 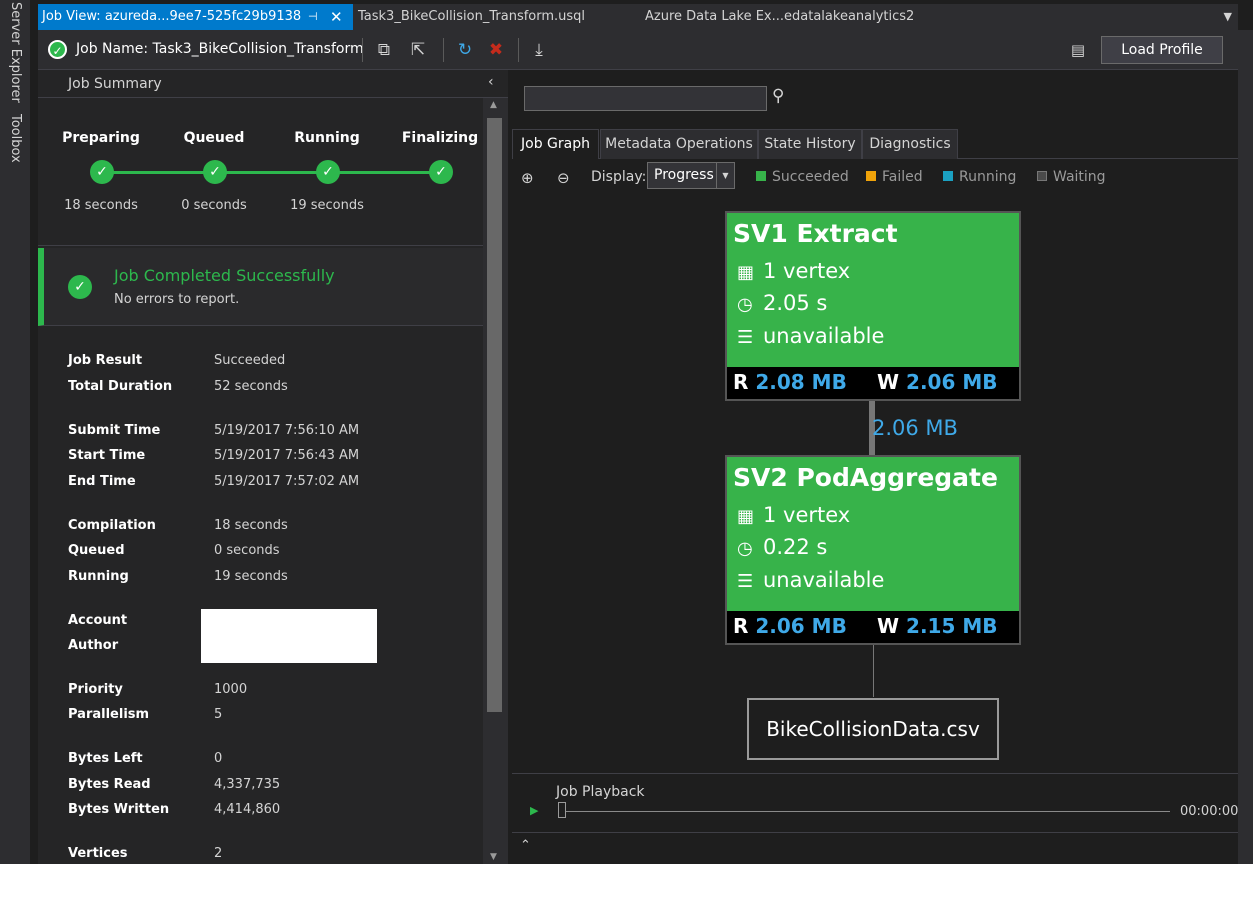 What do you see at coordinates (534, 810) in the screenshot?
I see `play-icon: ▶` at bounding box center [534, 810].